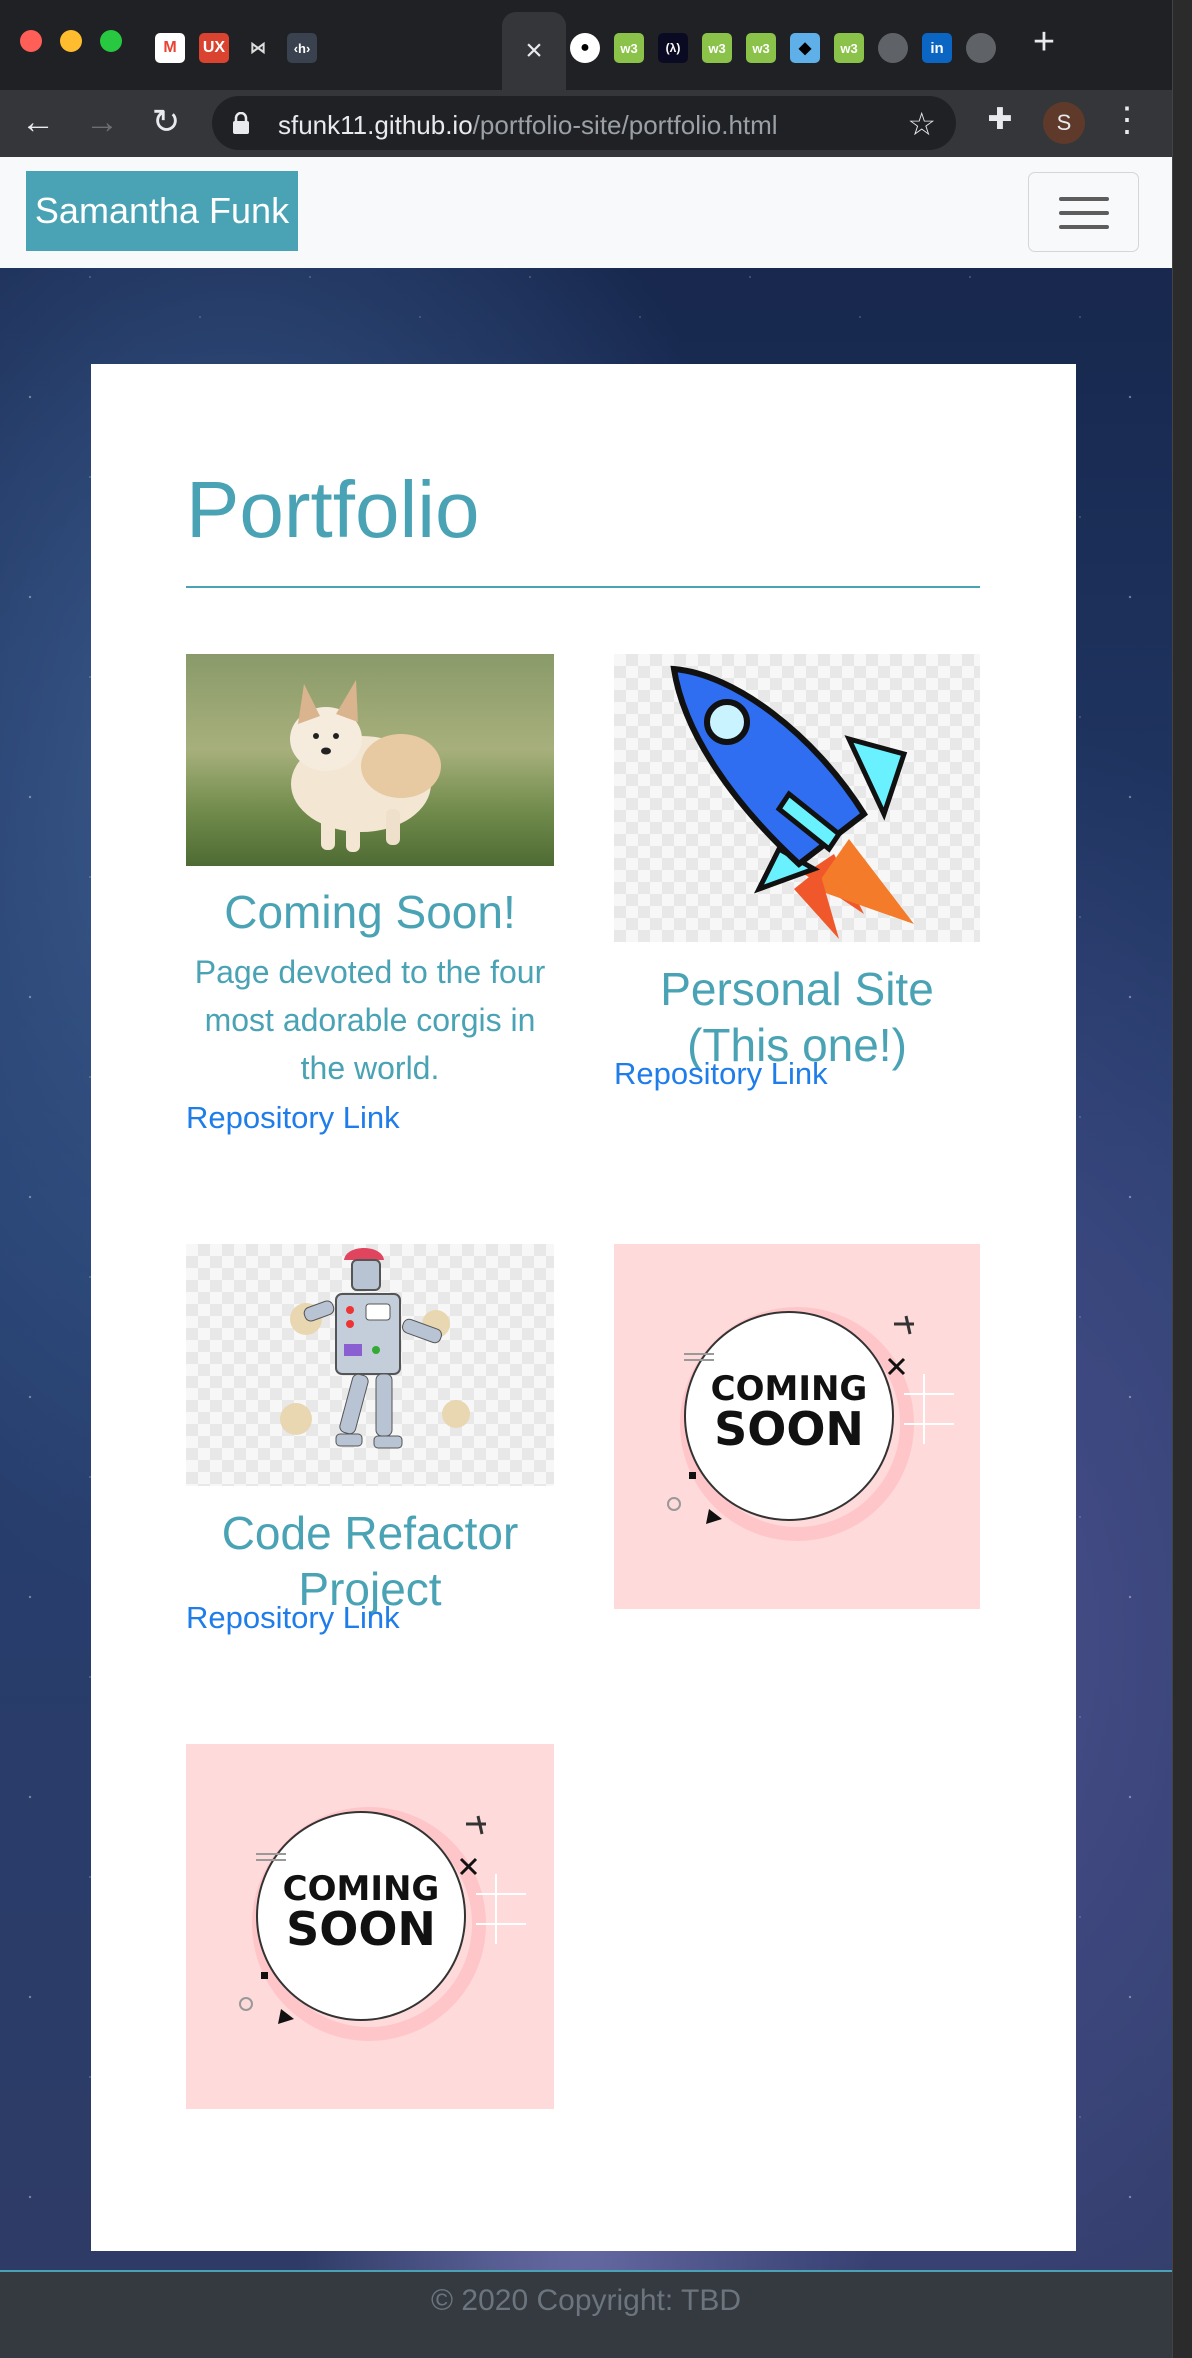  Describe the element at coordinates (805, 48) in the screenshot. I see `codepen-icon: ◆` at that location.